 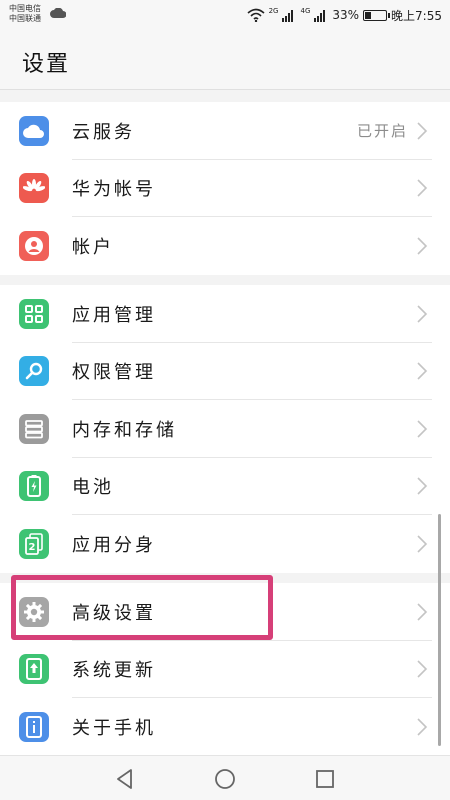 I want to click on carrier-info: 中国电信 中国联通, so click(x=25, y=14).